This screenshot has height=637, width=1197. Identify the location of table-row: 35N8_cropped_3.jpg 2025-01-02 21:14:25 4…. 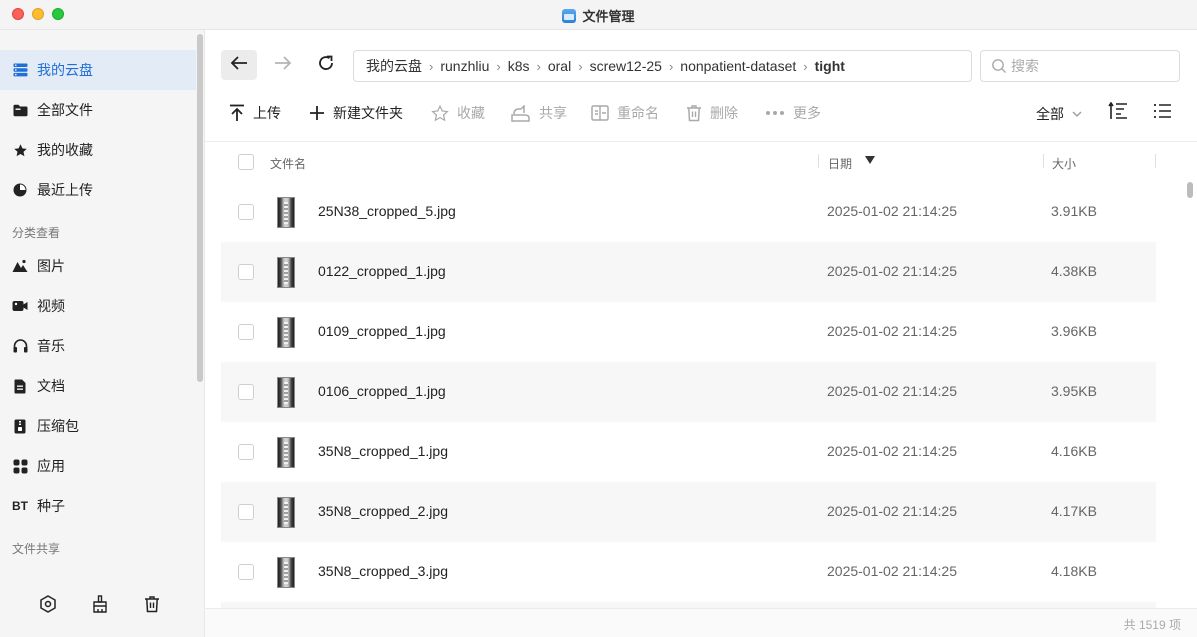
(688, 572).